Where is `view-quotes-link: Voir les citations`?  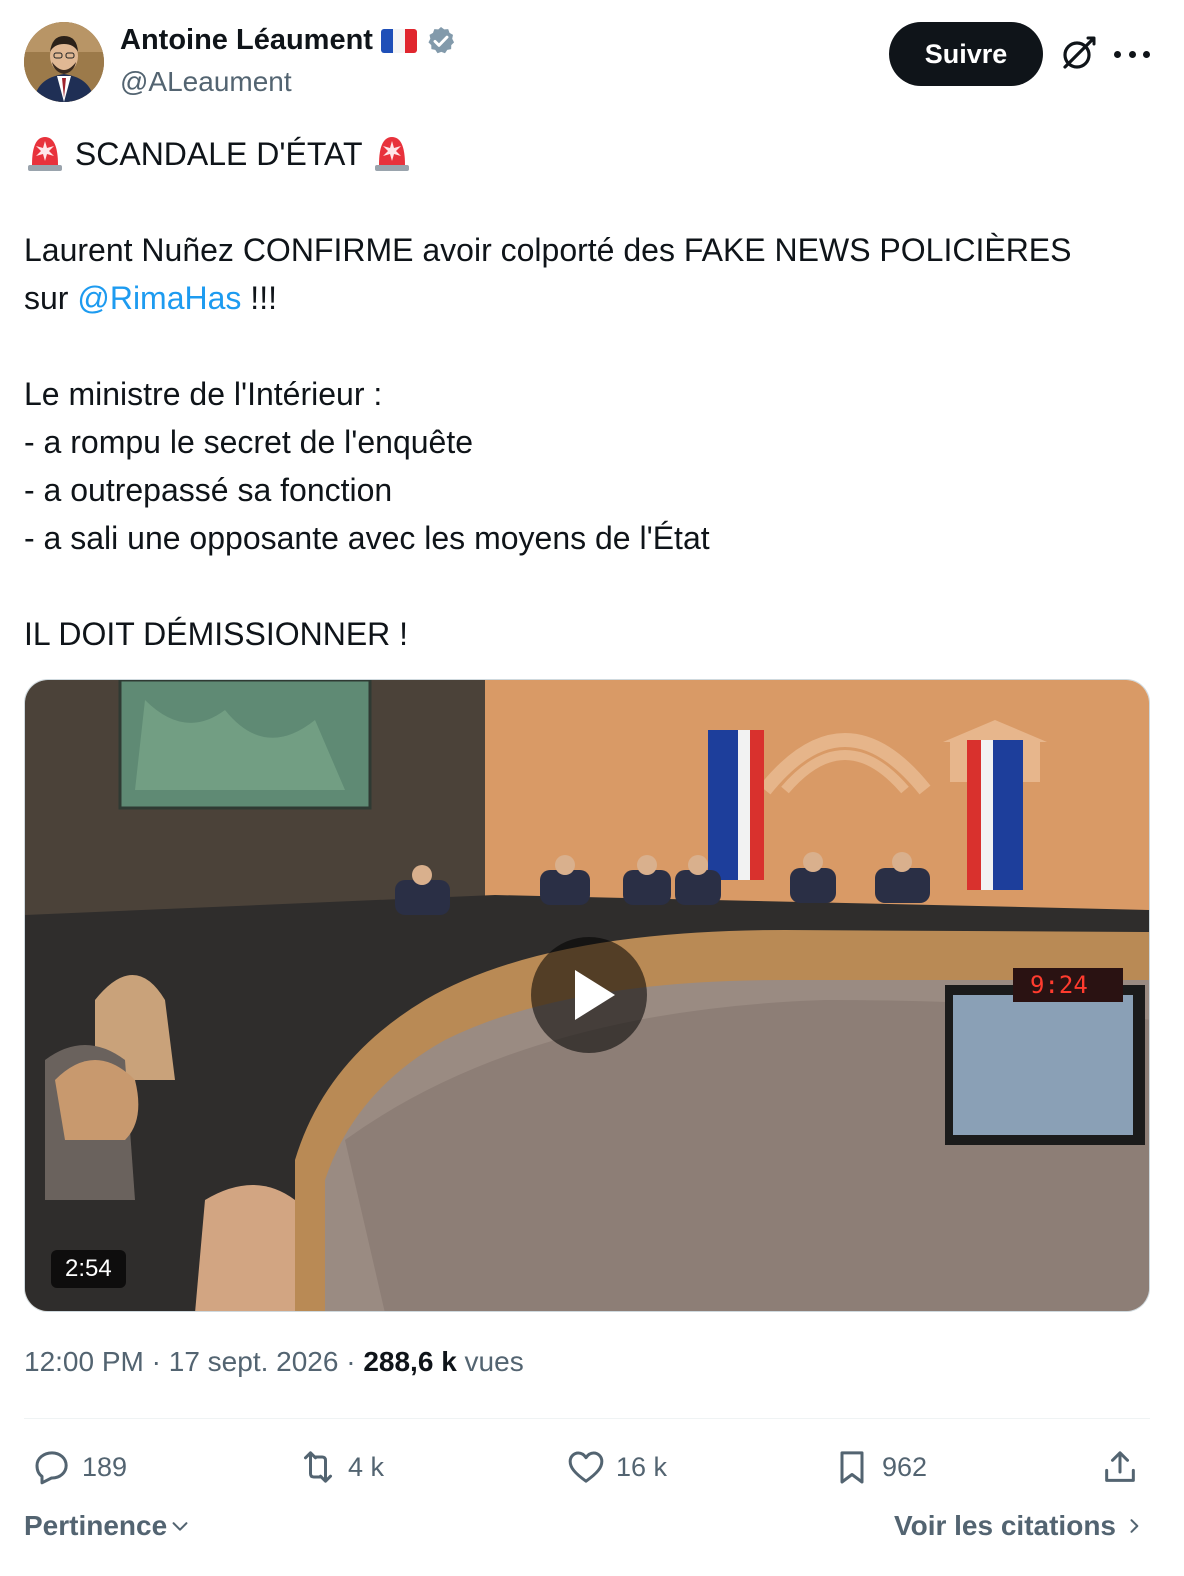
view-quotes-link: Voir les citations is located at coordinates (1019, 1526).